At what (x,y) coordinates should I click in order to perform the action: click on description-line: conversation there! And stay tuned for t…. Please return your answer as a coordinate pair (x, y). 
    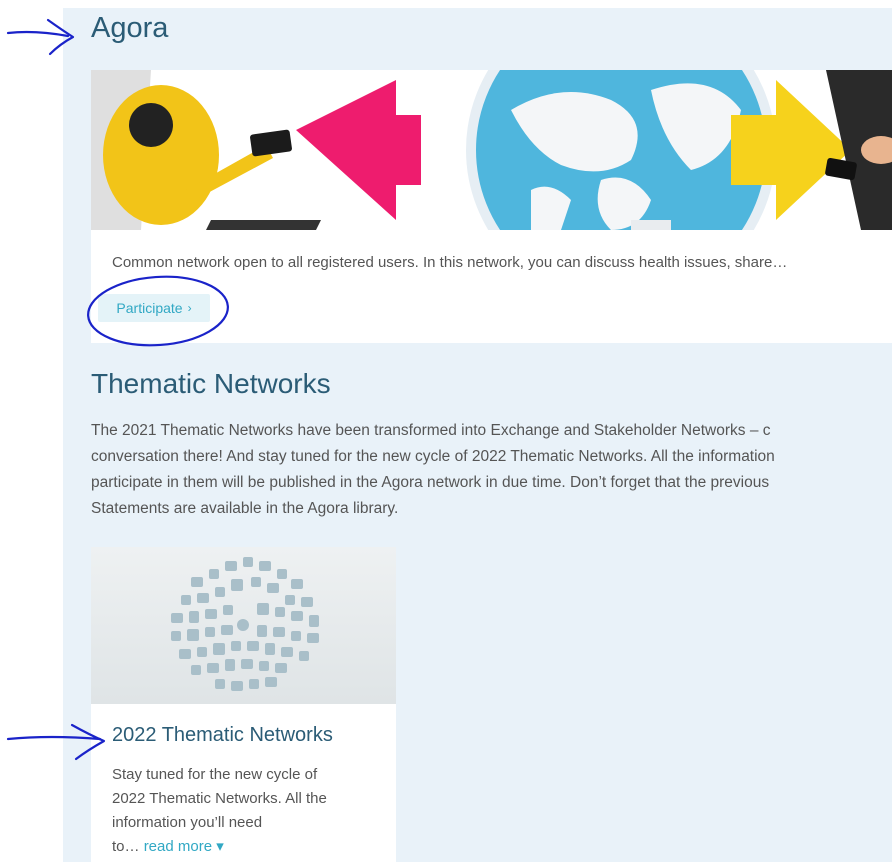
    Looking at the image, I should click on (433, 456).